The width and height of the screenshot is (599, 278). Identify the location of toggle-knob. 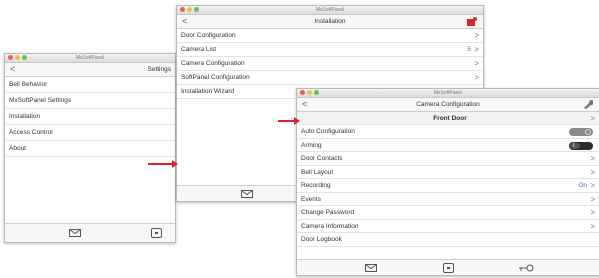
(575, 145).